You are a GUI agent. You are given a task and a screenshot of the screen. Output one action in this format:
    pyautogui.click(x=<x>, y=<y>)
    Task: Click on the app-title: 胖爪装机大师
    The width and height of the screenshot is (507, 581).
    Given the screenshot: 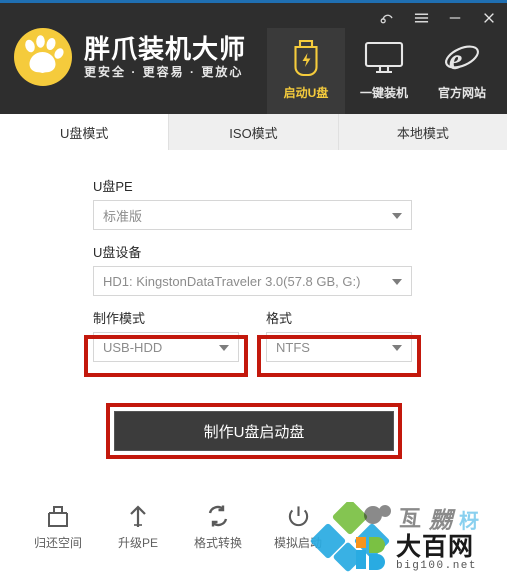 What is the action you would take?
    pyautogui.click(x=165, y=49)
    